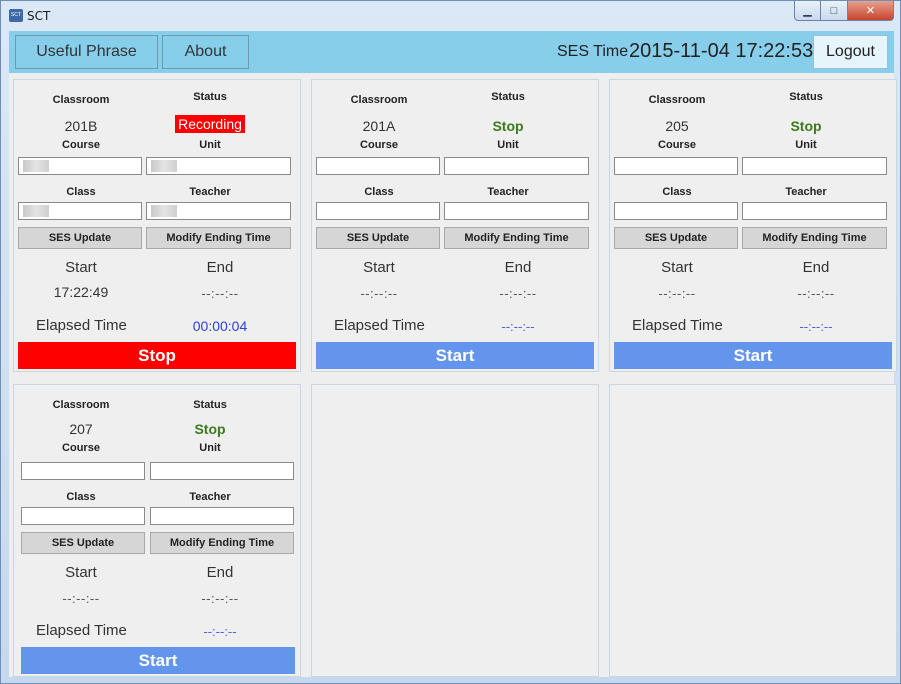 The width and height of the screenshot is (901, 684). I want to click on ses-time-value: 2015-11-04 17:22:53, so click(721, 51).